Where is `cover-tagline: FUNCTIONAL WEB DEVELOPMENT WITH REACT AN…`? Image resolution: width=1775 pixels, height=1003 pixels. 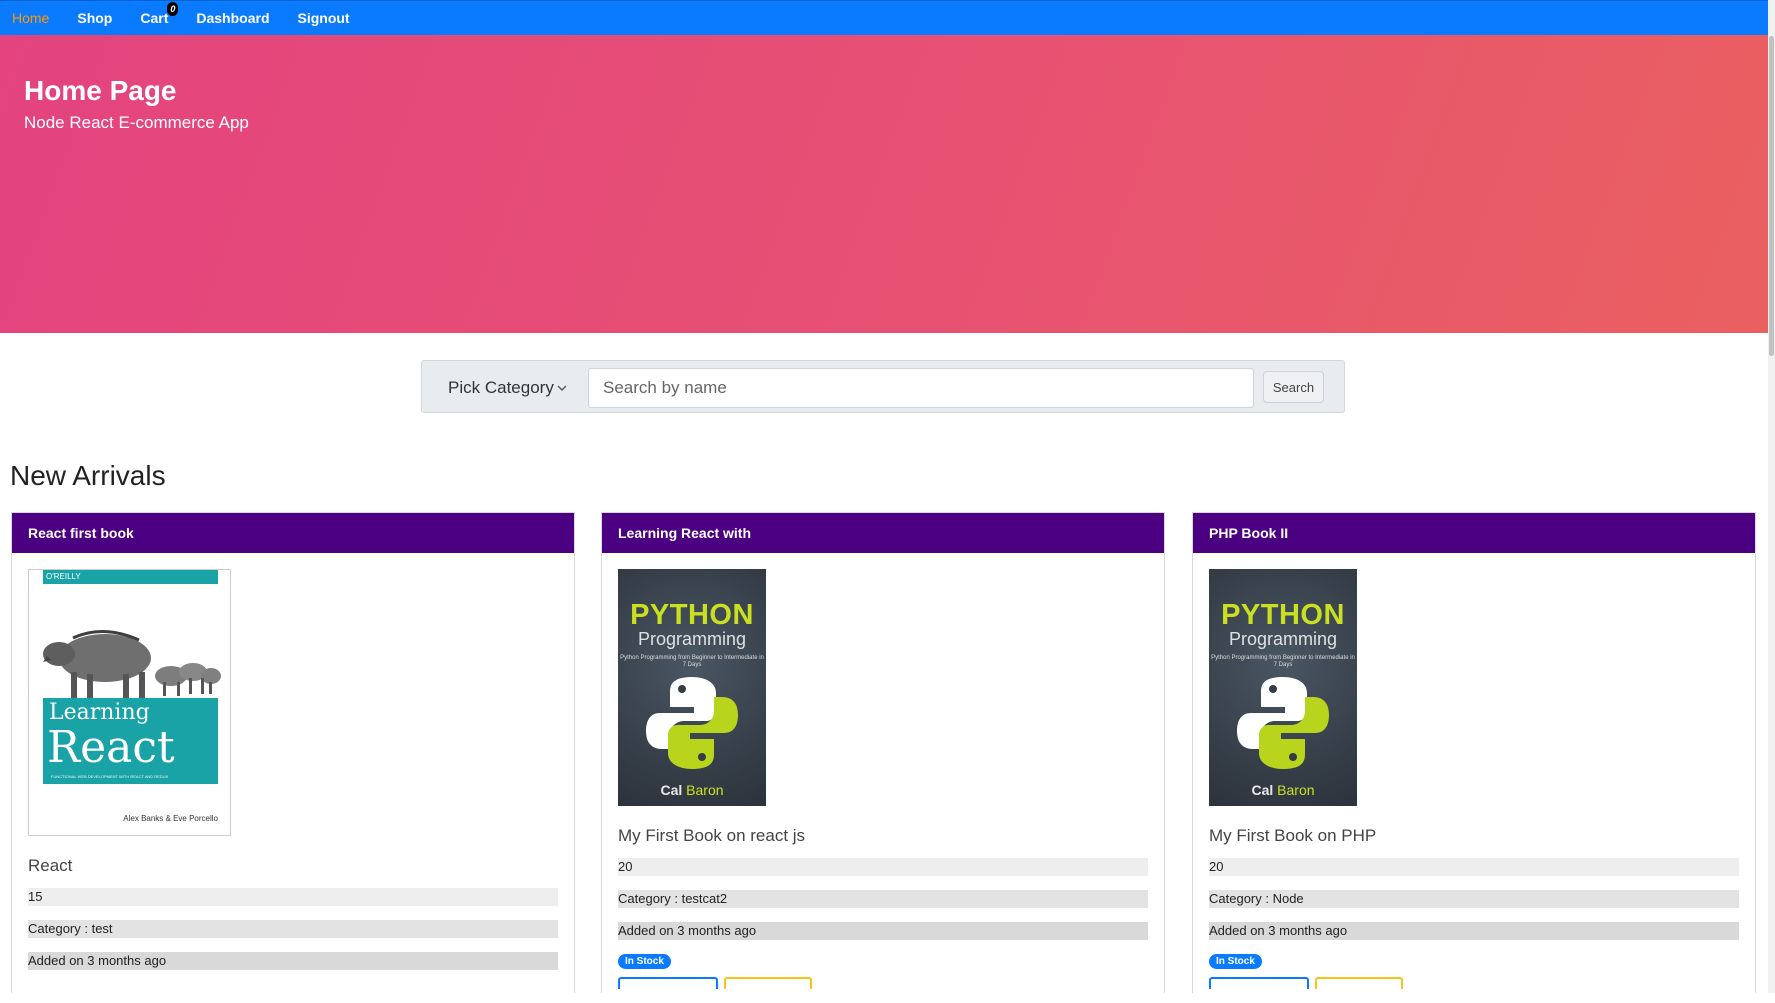
cover-tagline: FUNCTIONAL WEB DEVELOPMENT WITH REACT AN… is located at coordinates (110, 776).